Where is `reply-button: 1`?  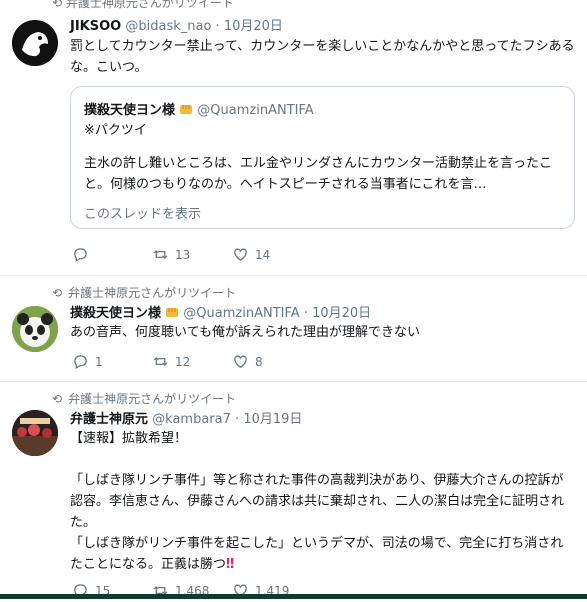
reply-button: 1 is located at coordinates (87, 361).